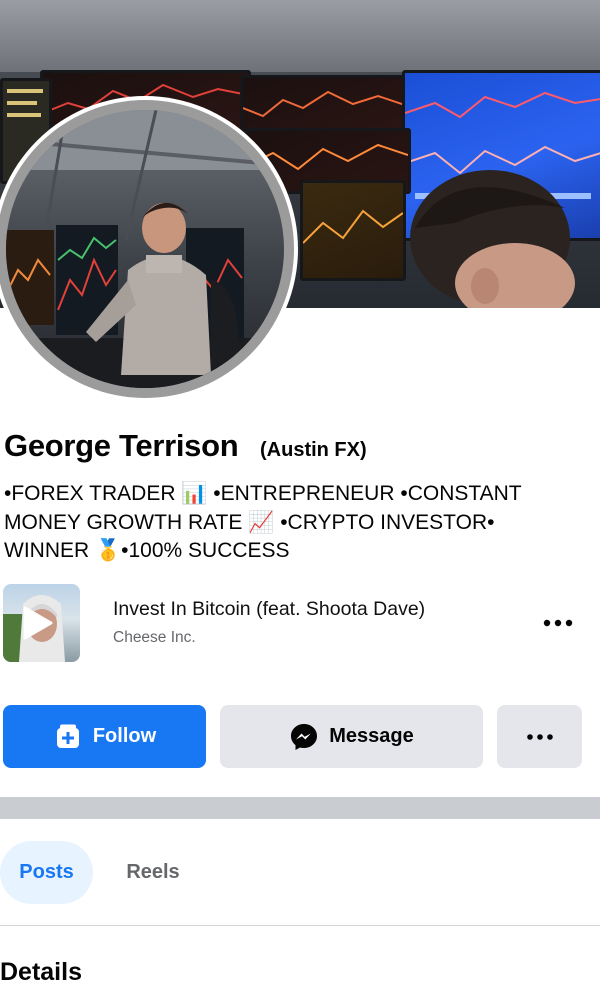  Describe the element at coordinates (37, 623) in the screenshot. I see `play-icon` at that location.